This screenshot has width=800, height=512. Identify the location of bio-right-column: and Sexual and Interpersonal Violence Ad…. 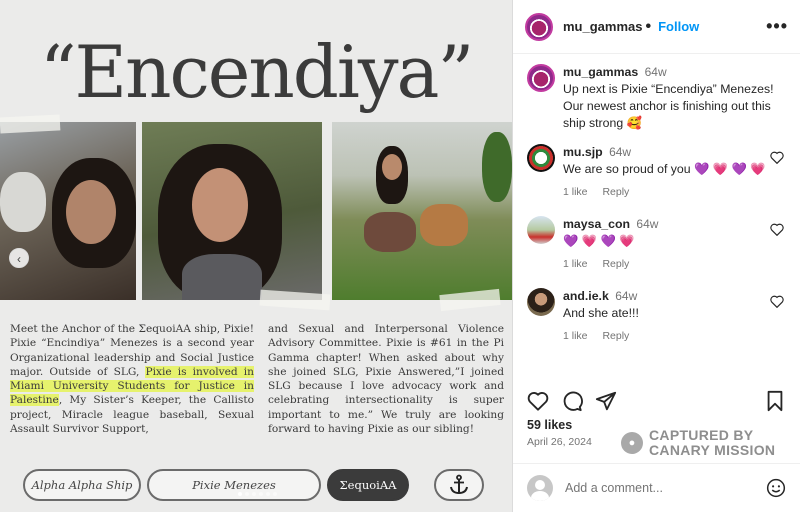
(386, 379).